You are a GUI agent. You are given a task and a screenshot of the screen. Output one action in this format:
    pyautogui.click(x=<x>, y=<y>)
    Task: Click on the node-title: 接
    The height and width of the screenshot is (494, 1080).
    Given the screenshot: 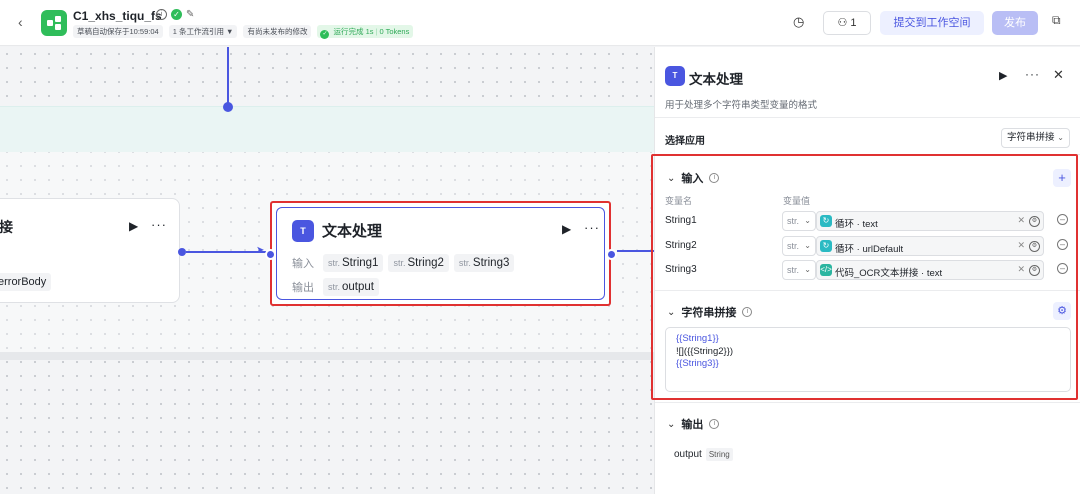 What is the action you would take?
    pyautogui.click(x=6, y=227)
    